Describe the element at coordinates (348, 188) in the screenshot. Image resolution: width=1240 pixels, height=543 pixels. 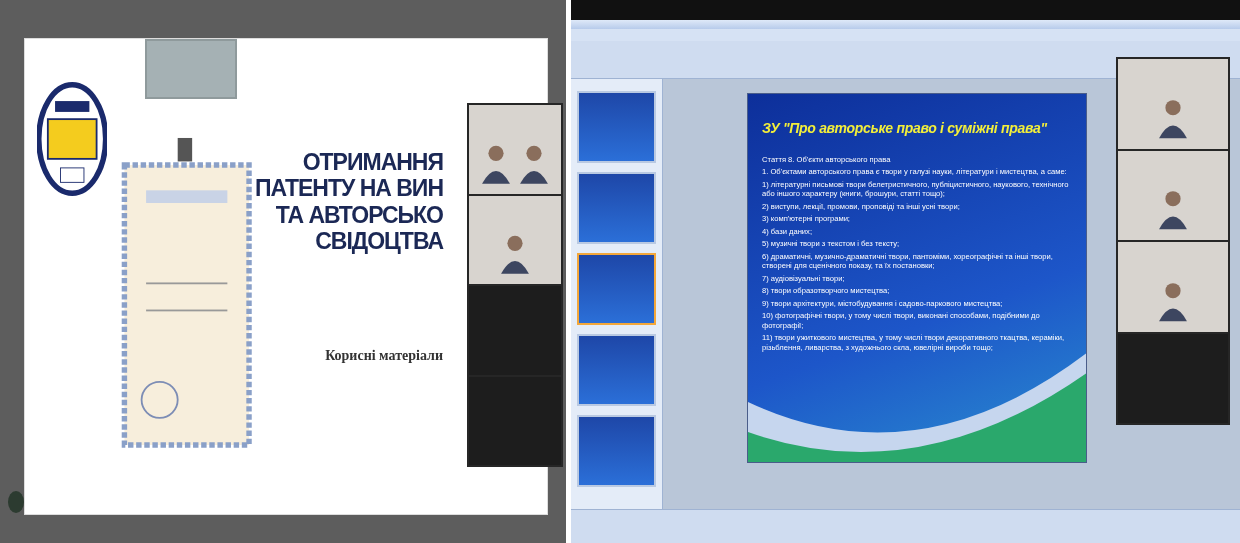
I see `slide-title-line: ПАТЕНТУ НА ВИН` at that location.